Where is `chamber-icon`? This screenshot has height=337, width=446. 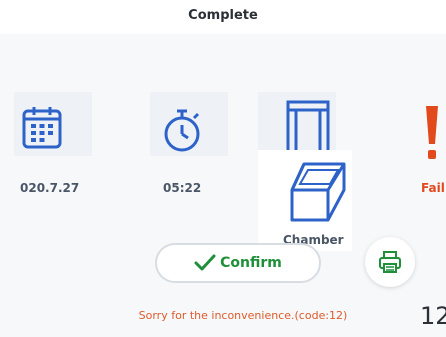
chamber-icon is located at coordinates (318, 192).